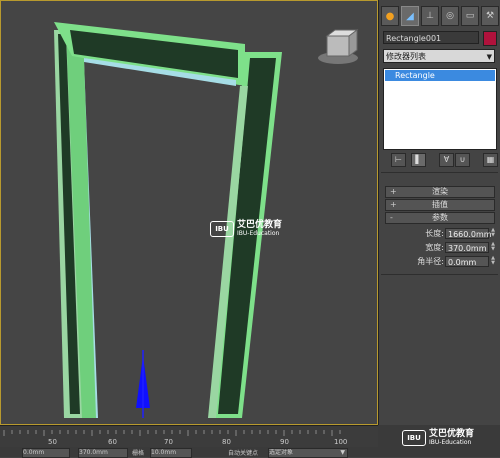 This screenshot has width=500, height=458. I want to click on corner-radius-spinner: ▲ ▼, so click(493, 261).